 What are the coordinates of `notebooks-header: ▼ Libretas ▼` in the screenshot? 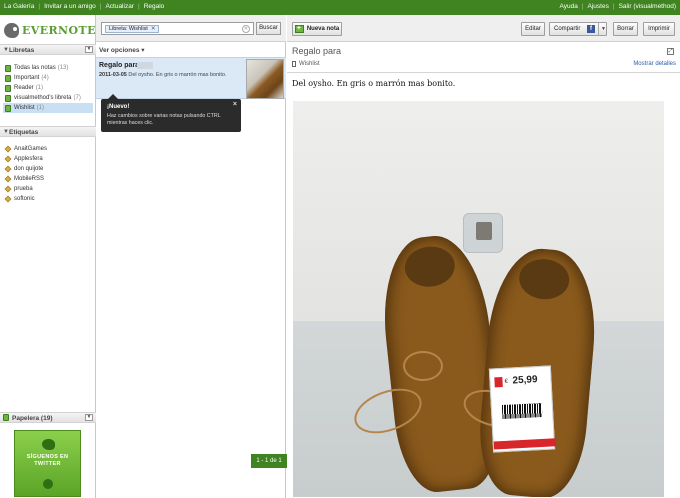 It's located at (48, 49).